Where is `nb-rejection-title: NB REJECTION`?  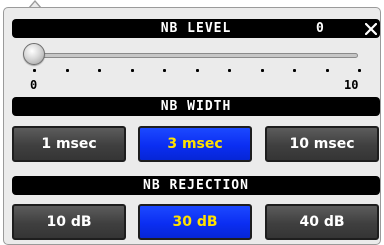
nb-rejection-title: NB REJECTION is located at coordinates (196, 185).